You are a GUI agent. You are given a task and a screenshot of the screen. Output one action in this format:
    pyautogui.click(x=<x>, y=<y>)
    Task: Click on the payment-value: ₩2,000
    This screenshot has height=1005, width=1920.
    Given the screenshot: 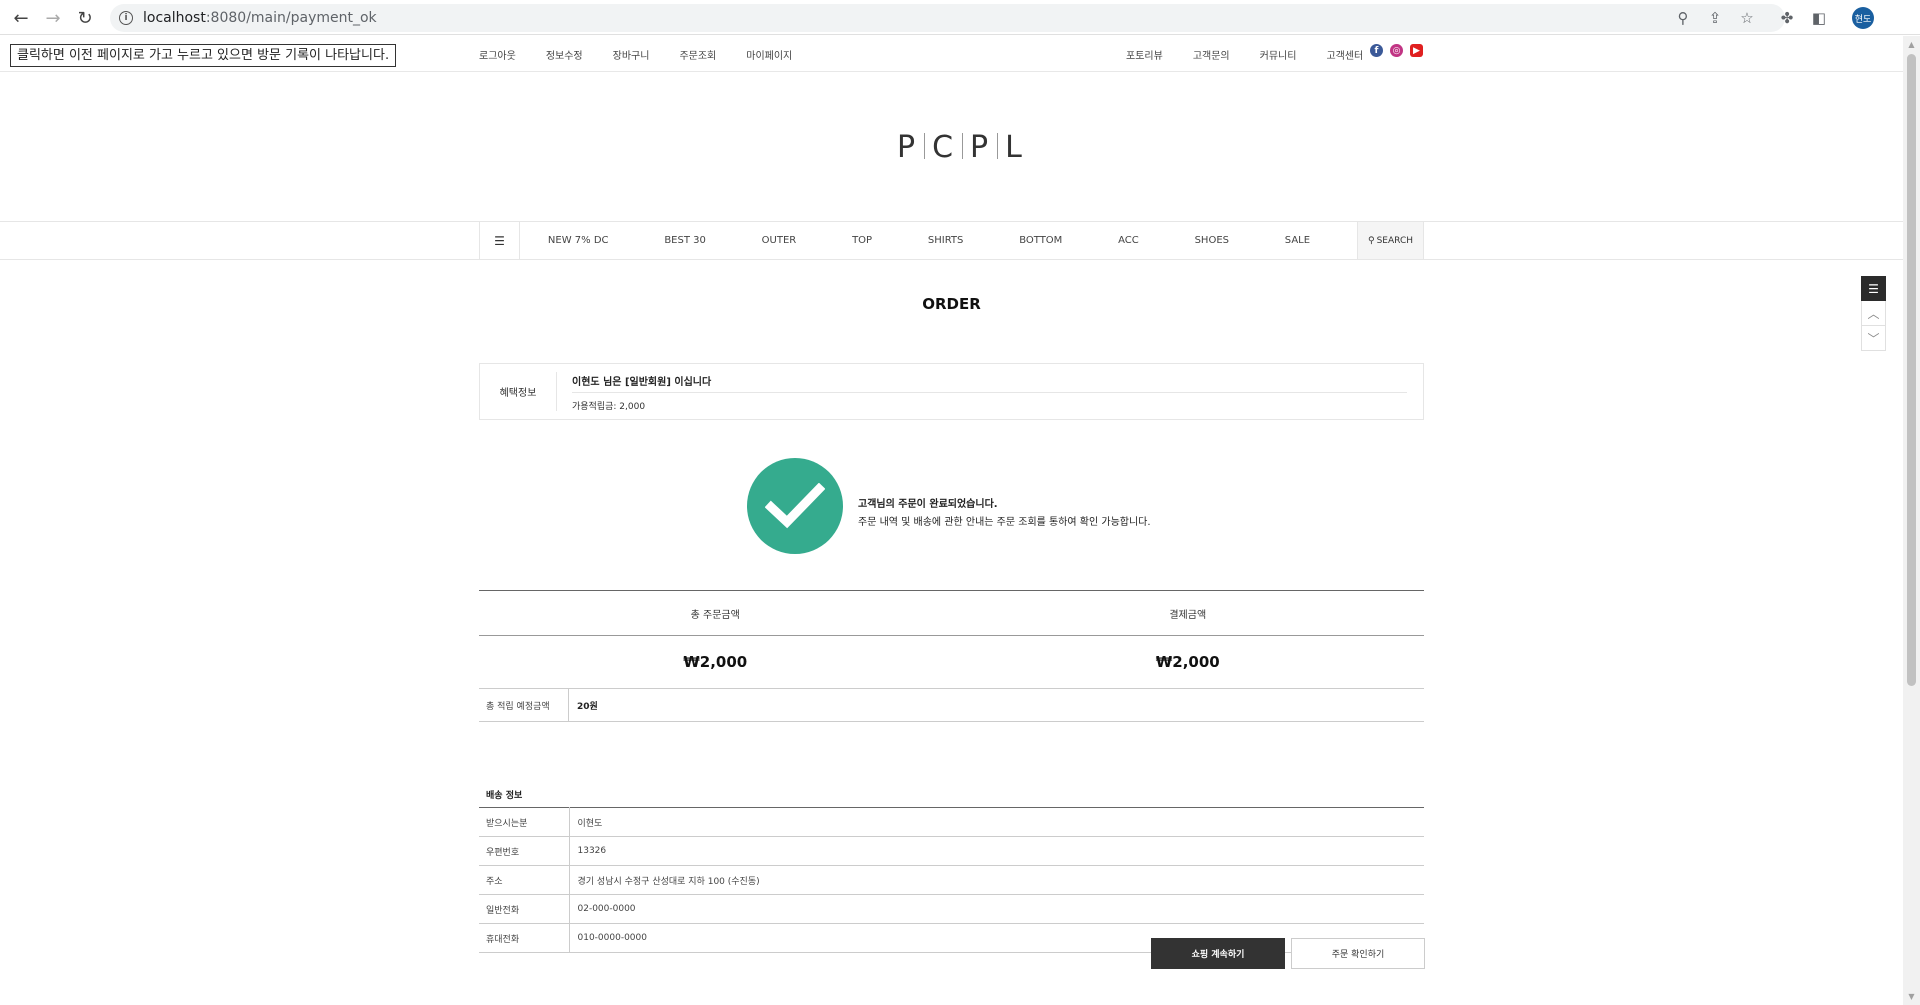 What is the action you would take?
    pyautogui.click(x=1187, y=662)
    